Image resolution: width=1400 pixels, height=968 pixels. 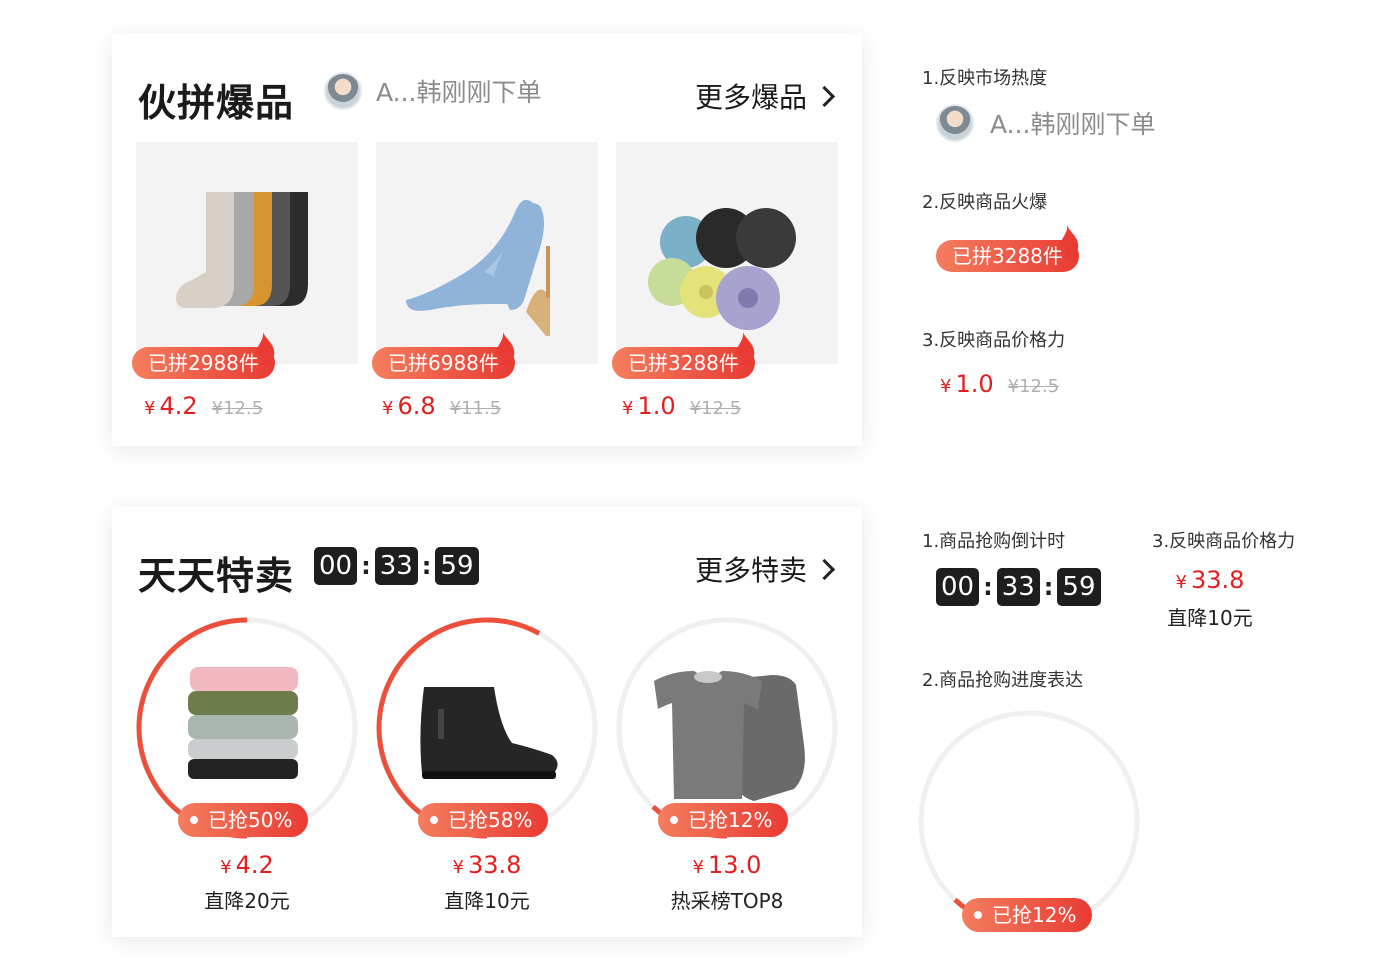 I want to click on current-price: ¥4.2, so click(x=171, y=406).